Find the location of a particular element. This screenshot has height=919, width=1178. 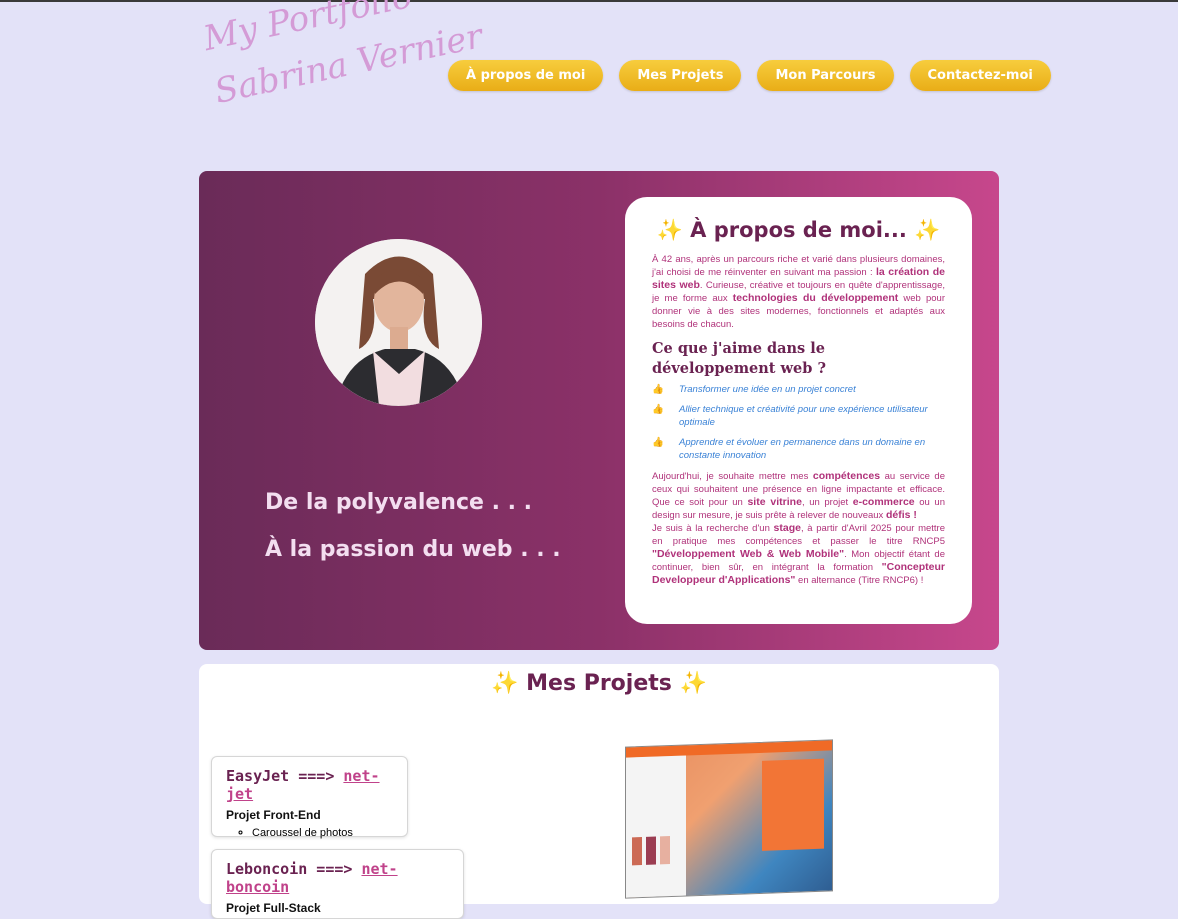

preview-header is located at coordinates (729, 749).